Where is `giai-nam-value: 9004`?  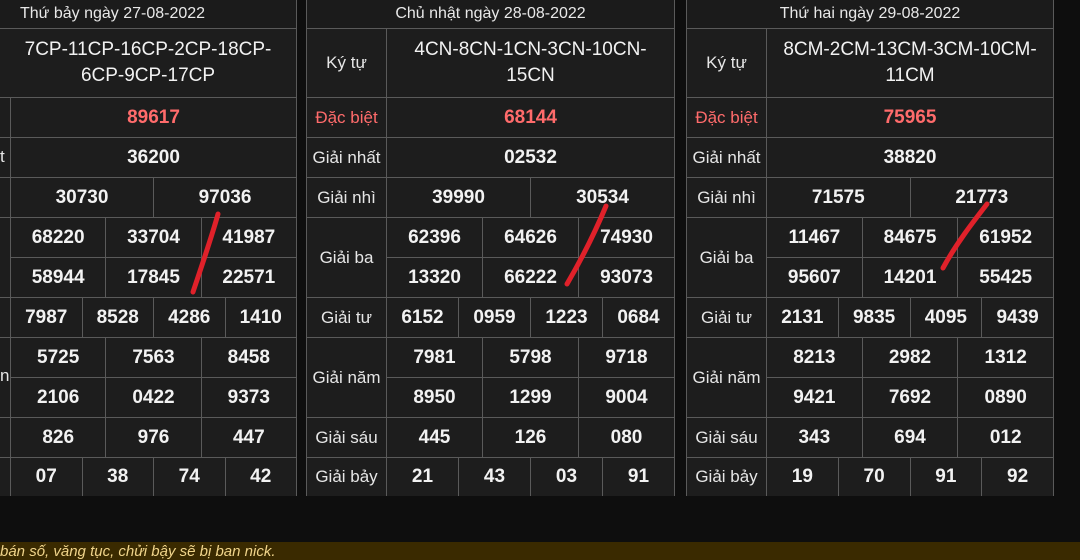 giai-nam-value: 9004 is located at coordinates (626, 397).